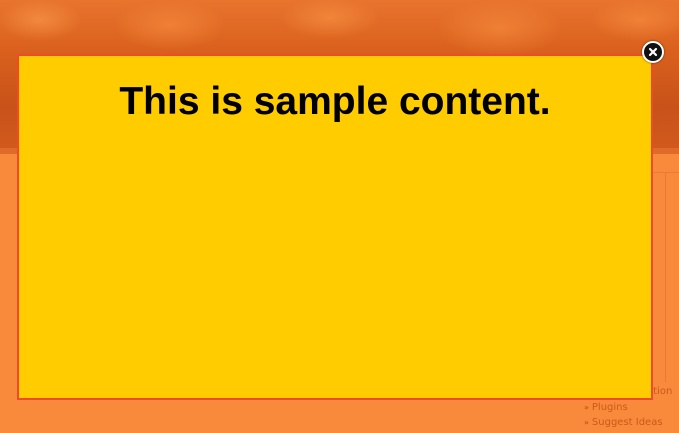 The height and width of the screenshot is (433, 679). What do you see at coordinates (665, 277) in the screenshot?
I see `page-column-edge` at bounding box center [665, 277].